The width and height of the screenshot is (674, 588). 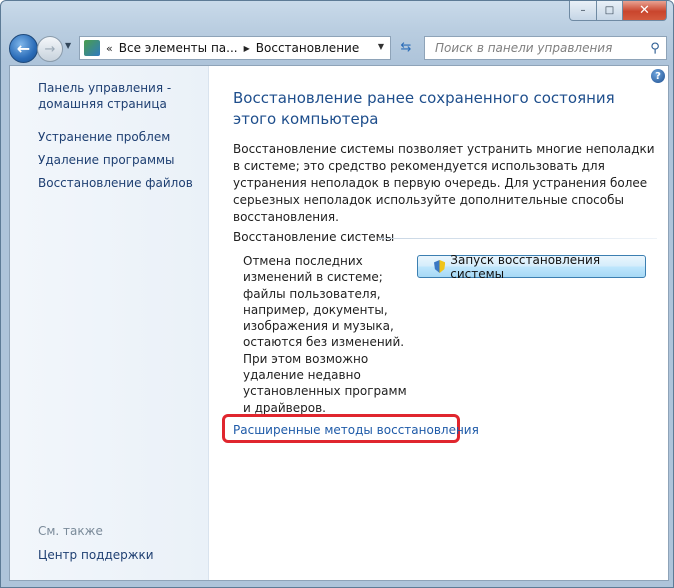 I want to click on sidebar-home-line1: Панель управления -, so click(x=105, y=88).